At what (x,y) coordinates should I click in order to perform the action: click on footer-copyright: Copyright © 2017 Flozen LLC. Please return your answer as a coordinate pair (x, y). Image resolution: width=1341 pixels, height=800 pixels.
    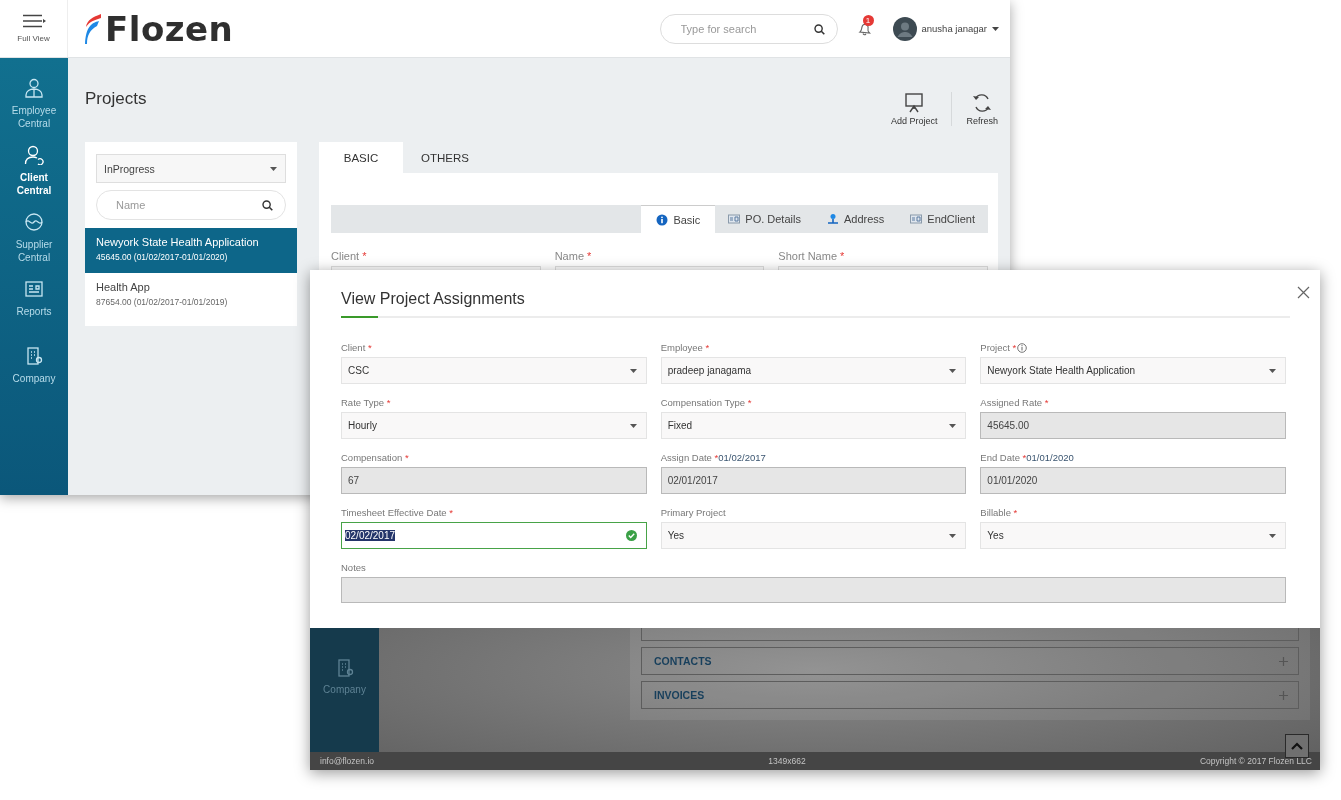
    Looking at the image, I should click on (1255, 761).